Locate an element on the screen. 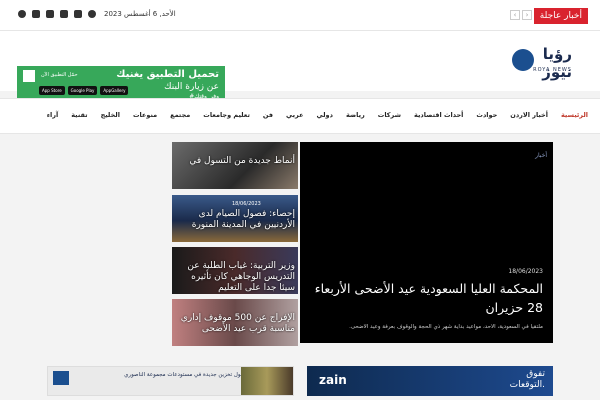 The image size is (600, 400). app-gallery-badge: AppGallery is located at coordinates (114, 90).